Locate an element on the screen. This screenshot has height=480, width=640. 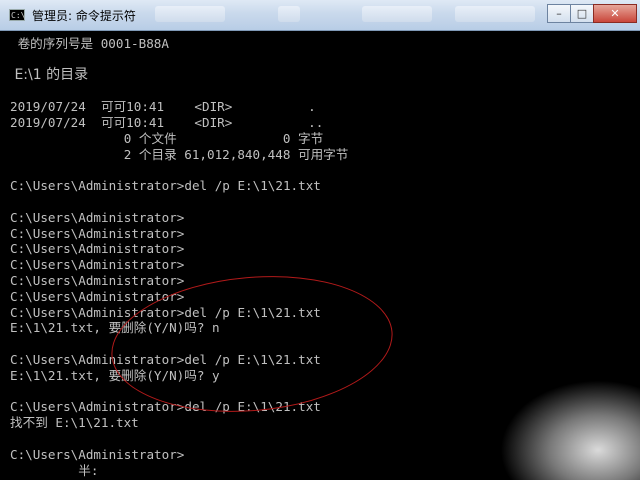
console-line: 2019/07/24 可可10:41 <DIR> . is located at coordinates (163, 107).